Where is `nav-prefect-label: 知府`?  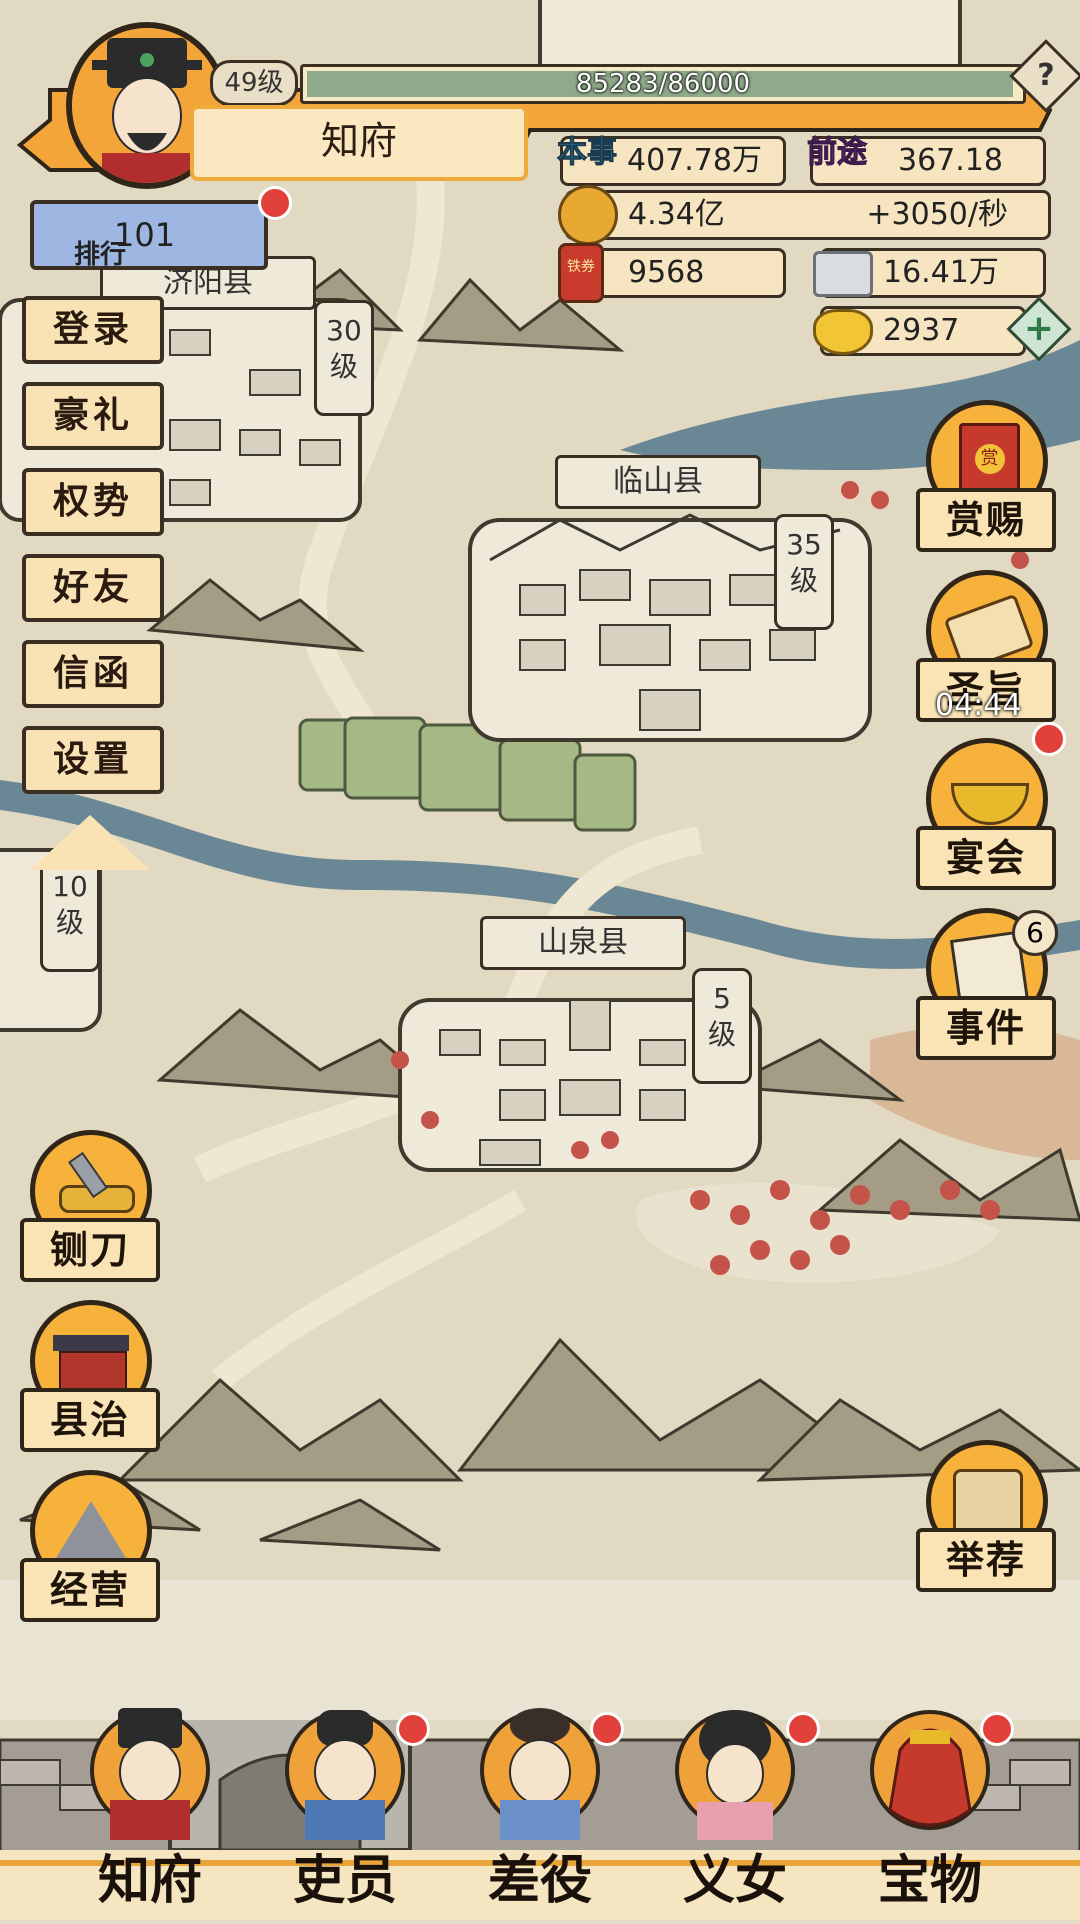 nav-prefect-label: 知府 is located at coordinates (149, 1881).